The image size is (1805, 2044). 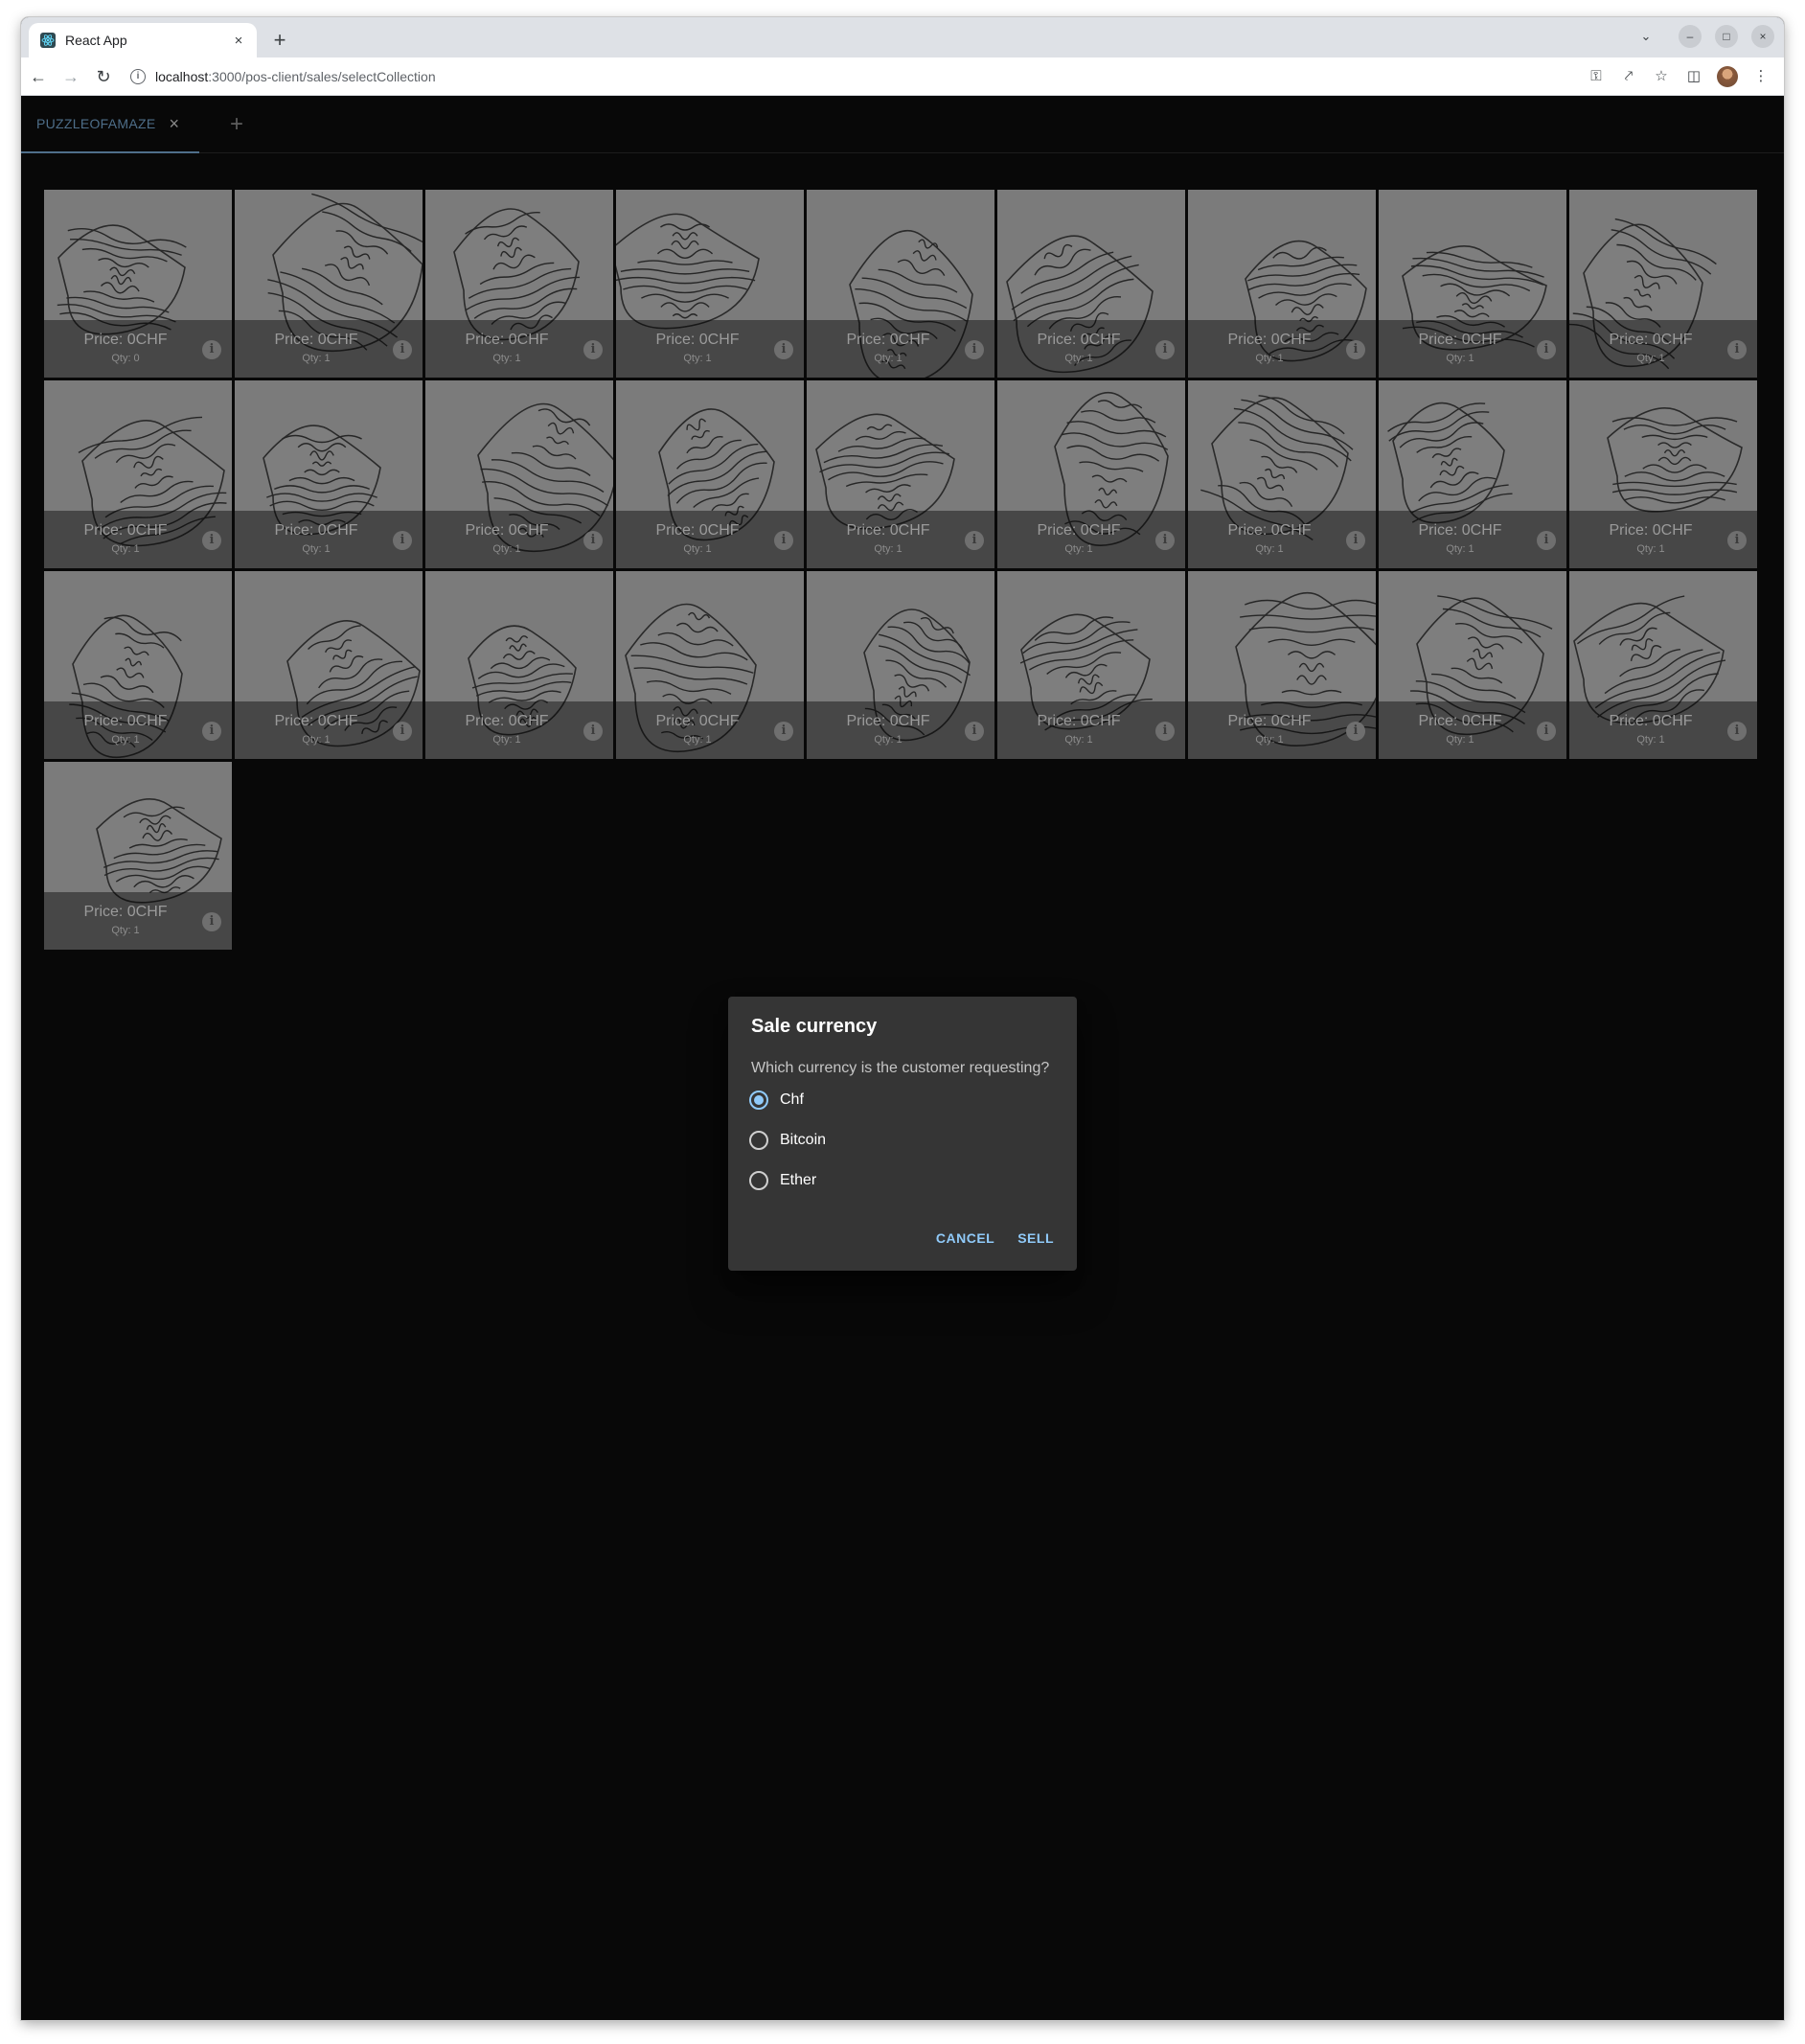 I want to click on radio-option-bitcoin: Bitcoin, so click(x=787, y=1141).